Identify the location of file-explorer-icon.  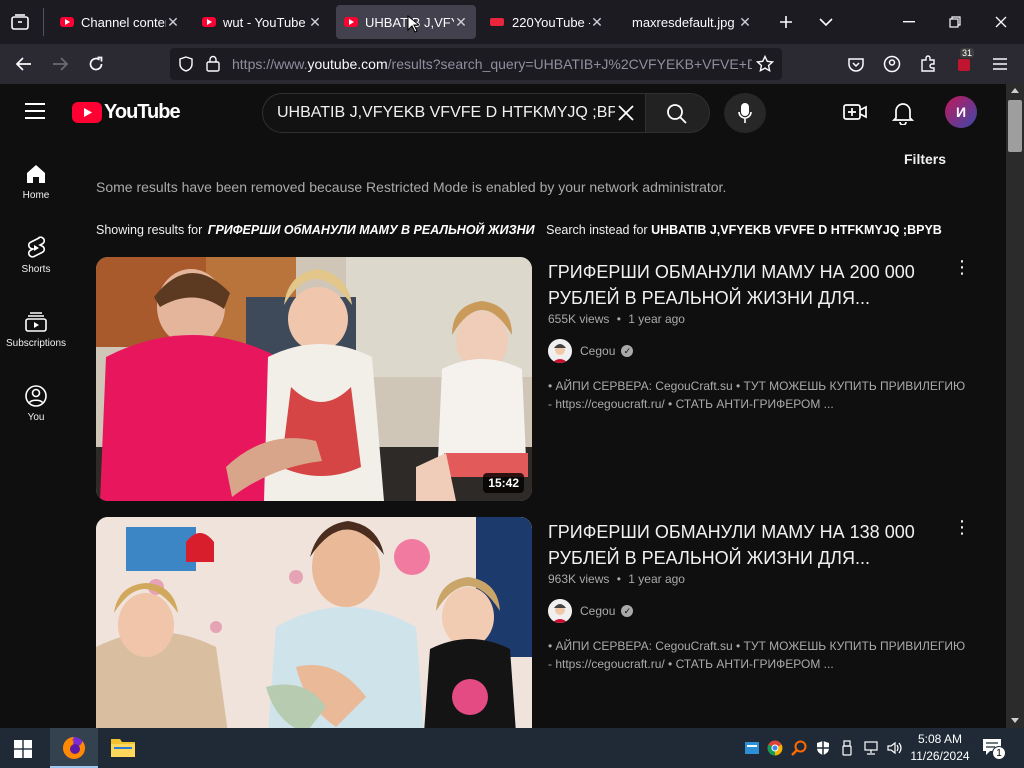
(123, 749).